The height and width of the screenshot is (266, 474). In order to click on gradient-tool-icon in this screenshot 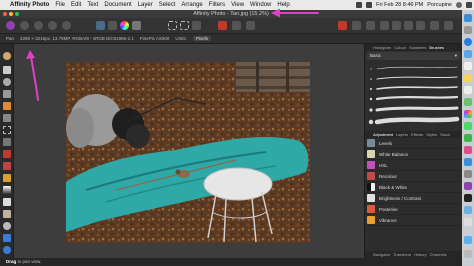, I will do `click(7, 190)`.